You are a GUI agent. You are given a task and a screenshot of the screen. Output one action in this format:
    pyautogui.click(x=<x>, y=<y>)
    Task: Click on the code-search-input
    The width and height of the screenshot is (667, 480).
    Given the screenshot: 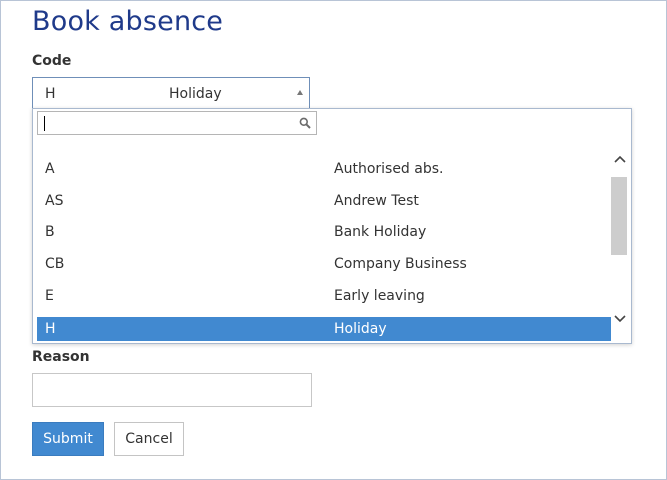 What is the action you would take?
    pyautogui.click(x=177, y=123)
    